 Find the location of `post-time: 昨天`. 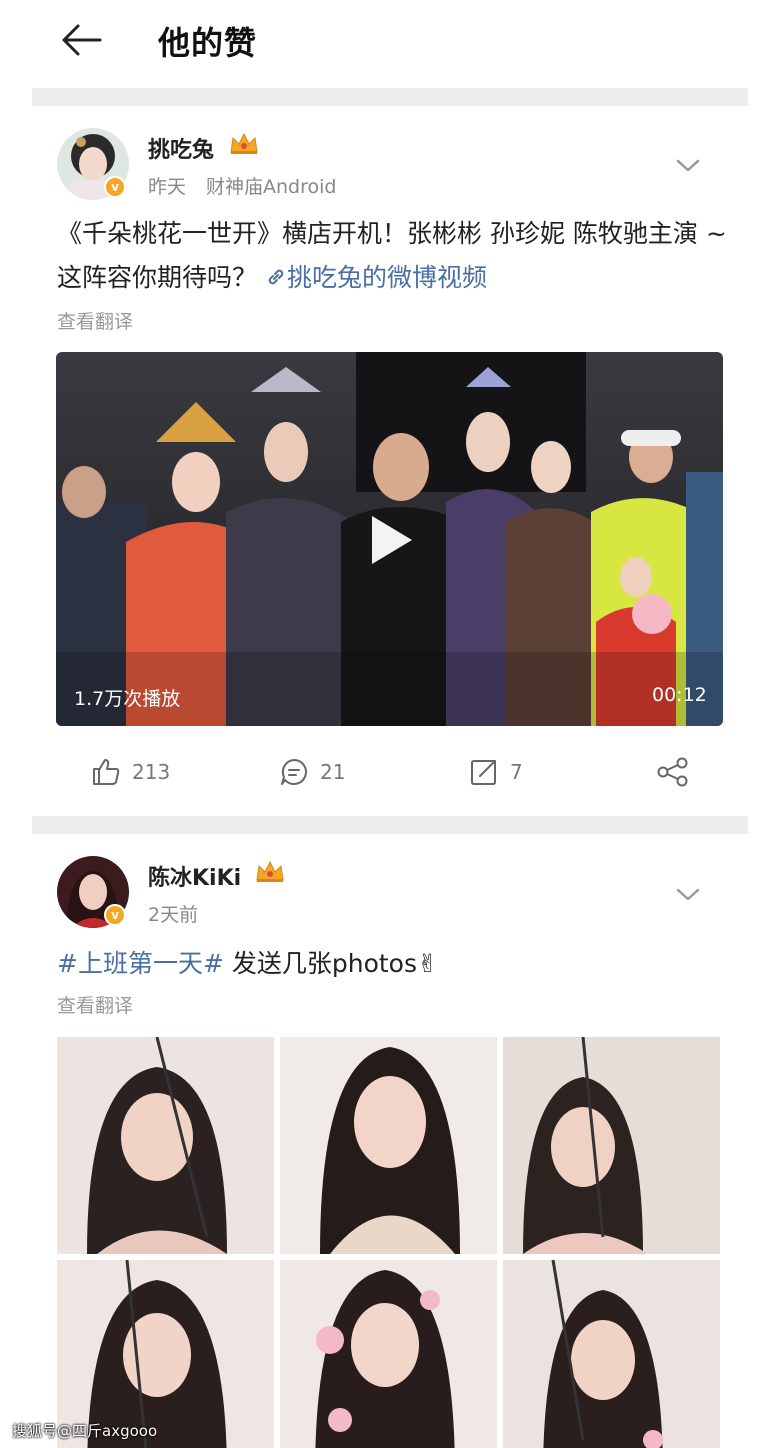

post-time: 昨天 is located at coordinates (167, 187).